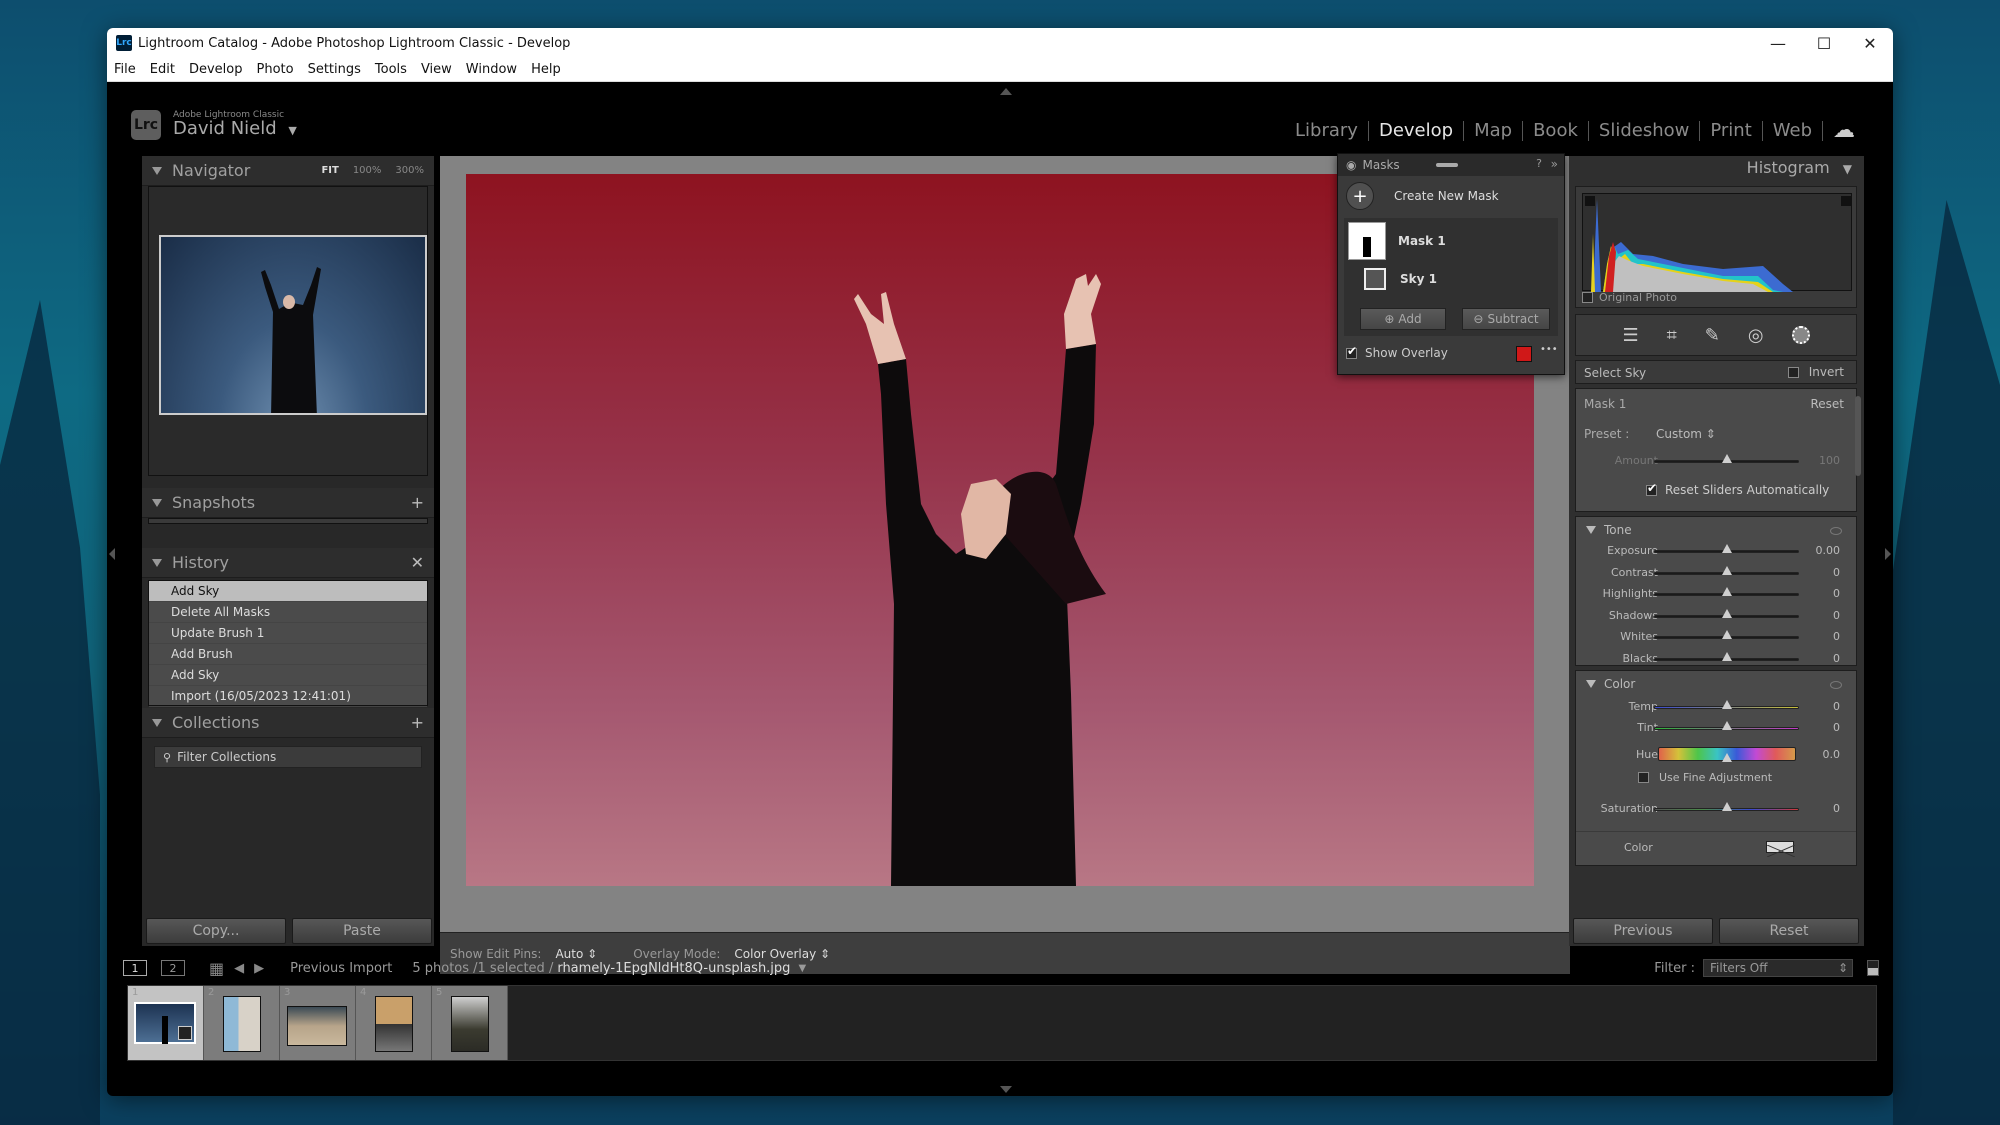 The width and height of the screenshot is (2000, 1125). What do you see at coordinates (1846, 201) in the screenshot?
I see `highlight-clipping-icon` at bounding box center [1846, 201].